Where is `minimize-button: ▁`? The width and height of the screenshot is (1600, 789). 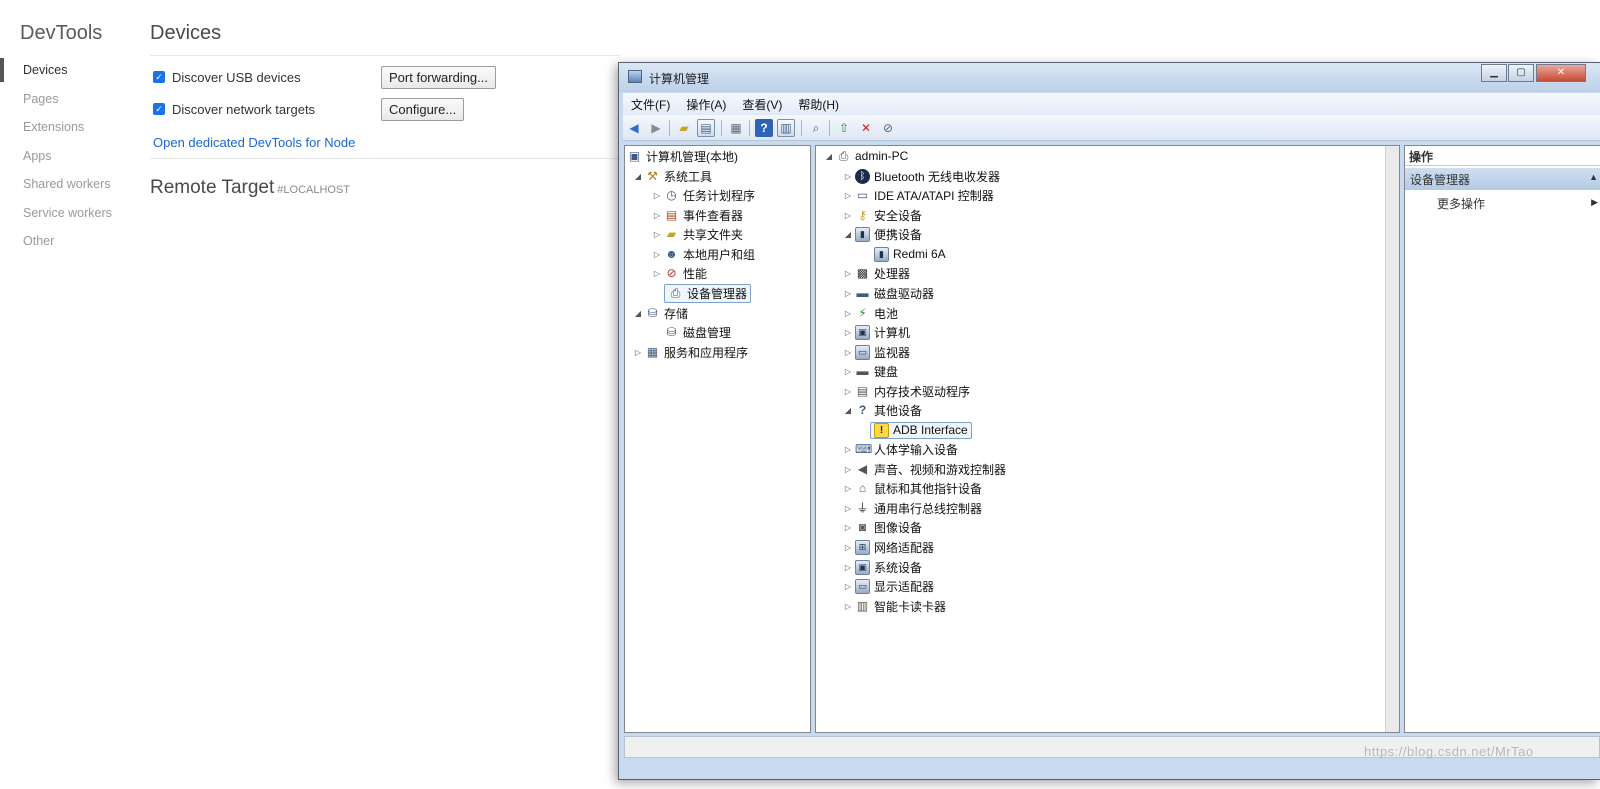 minimize-button: ▁ is located at coordinates (1494, 73).